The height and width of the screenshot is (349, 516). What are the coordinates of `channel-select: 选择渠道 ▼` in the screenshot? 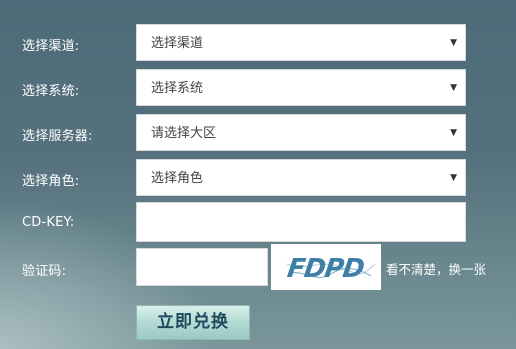 It's located at (301, 42).